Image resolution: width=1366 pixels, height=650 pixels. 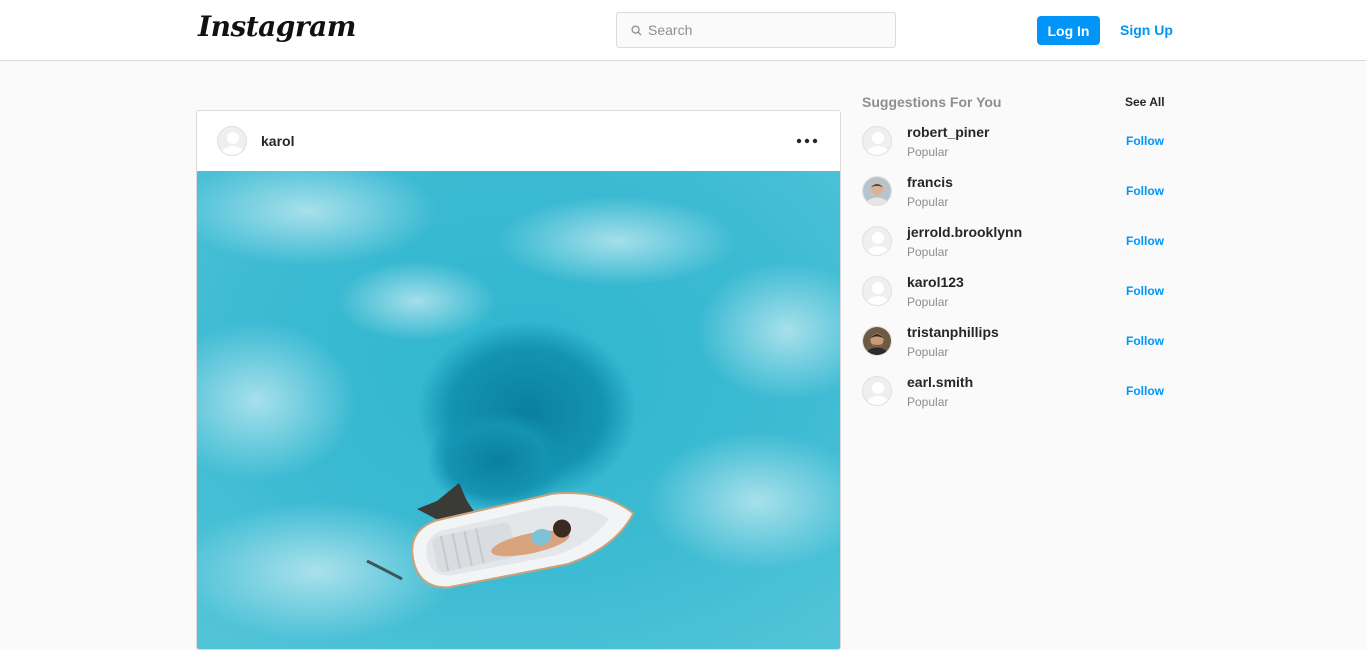 I want to click on search-icon, so click(x=636, y=30).